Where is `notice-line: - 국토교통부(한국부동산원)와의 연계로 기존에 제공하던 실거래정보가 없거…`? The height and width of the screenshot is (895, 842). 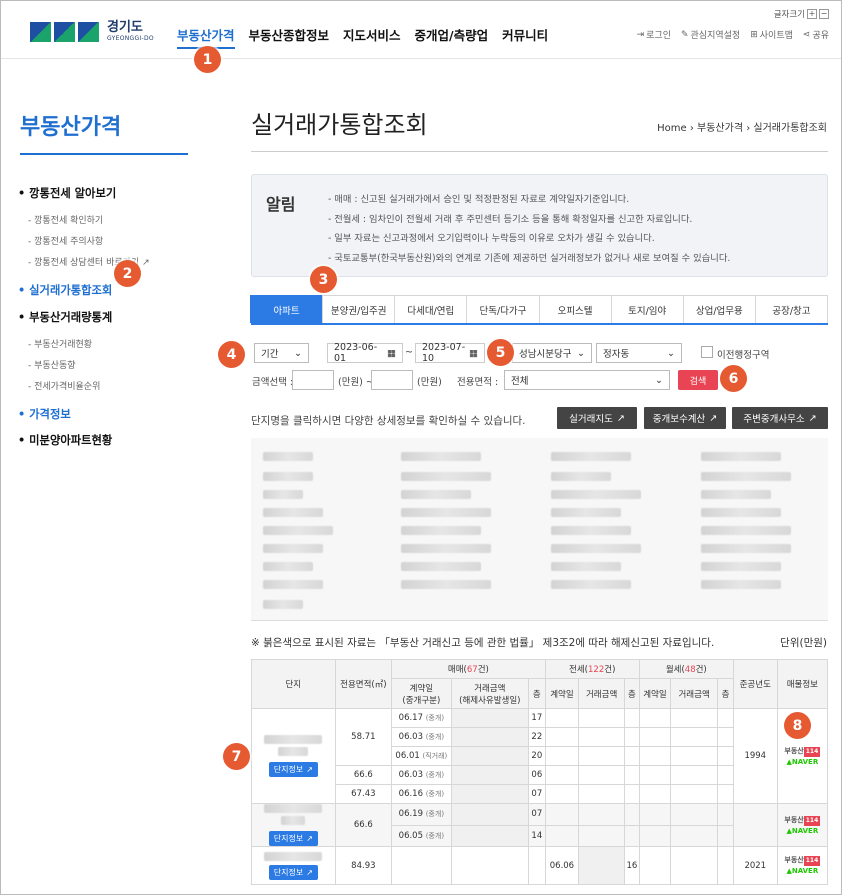
notice-line: - 국토교통부(한국부동산원)와의 연계로 기존에 제공하던 실거래정보가 없거… is located at coordinates (529, 258).